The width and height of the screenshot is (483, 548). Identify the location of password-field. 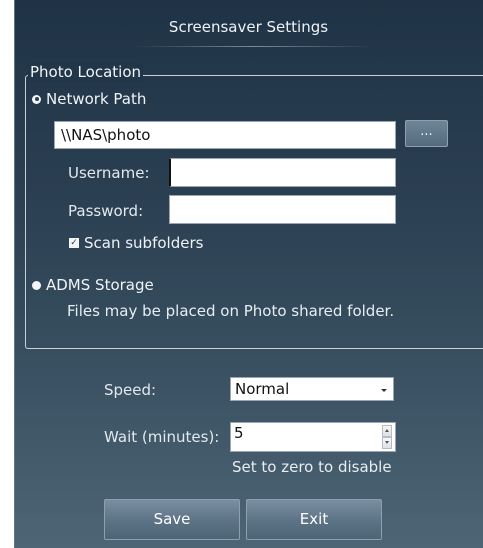
(282, 209).